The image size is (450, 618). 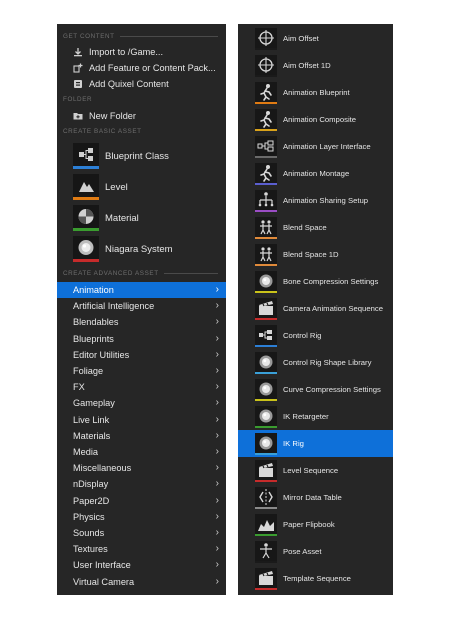 I want to click on category-live-link: Live Link ›, so click(x=141, y=420).